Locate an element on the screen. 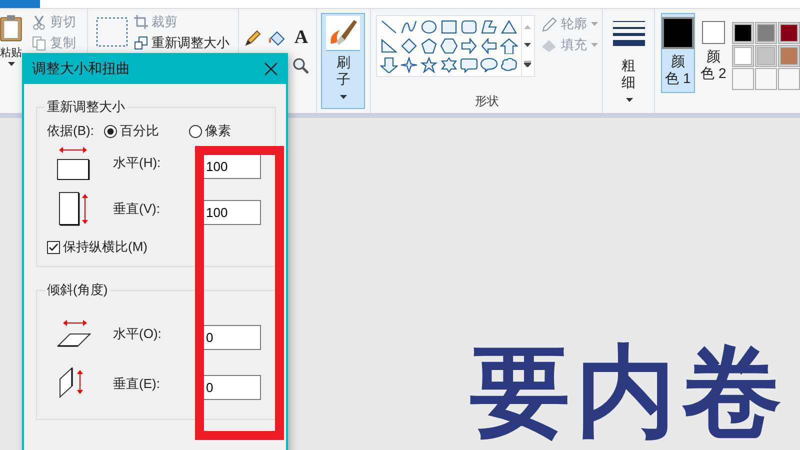  right-arrow-icon is located at coordinates (469, 46).